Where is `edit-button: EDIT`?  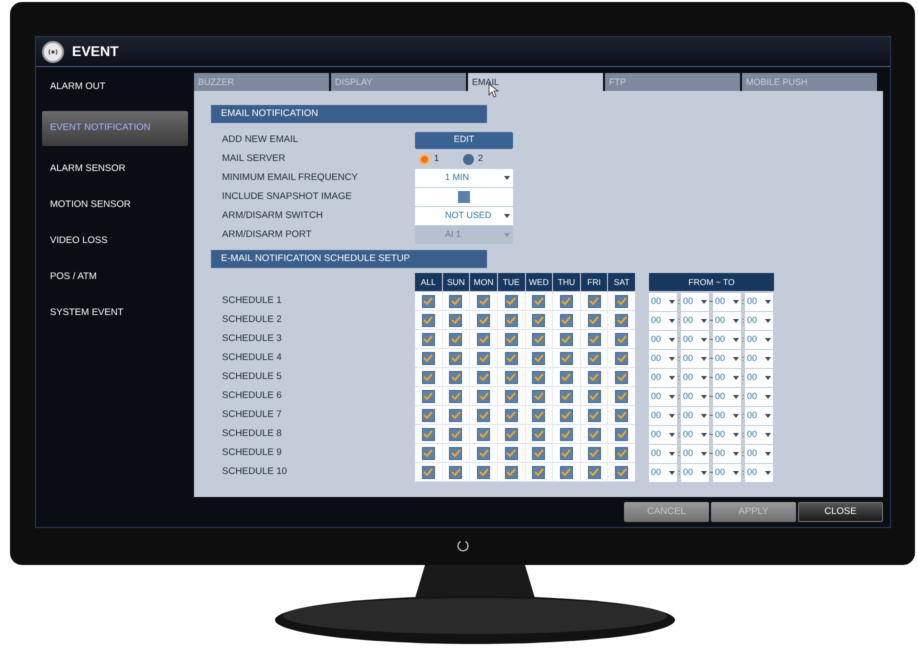
edit-button: EDIT is located at coordinates (464, 140).